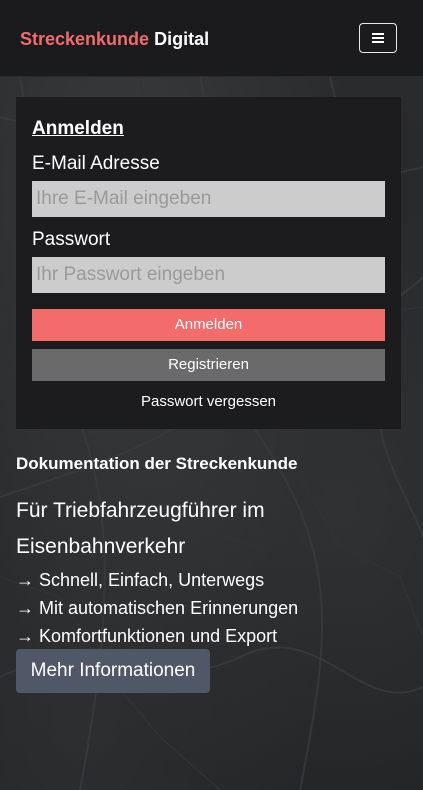 The height and width of the screenshot is (790, 423). Describe the element at coordinates (140, 580) in the screenshot. I see `feature-item: → Schnell, Einfach, Unterwegs` at that location.